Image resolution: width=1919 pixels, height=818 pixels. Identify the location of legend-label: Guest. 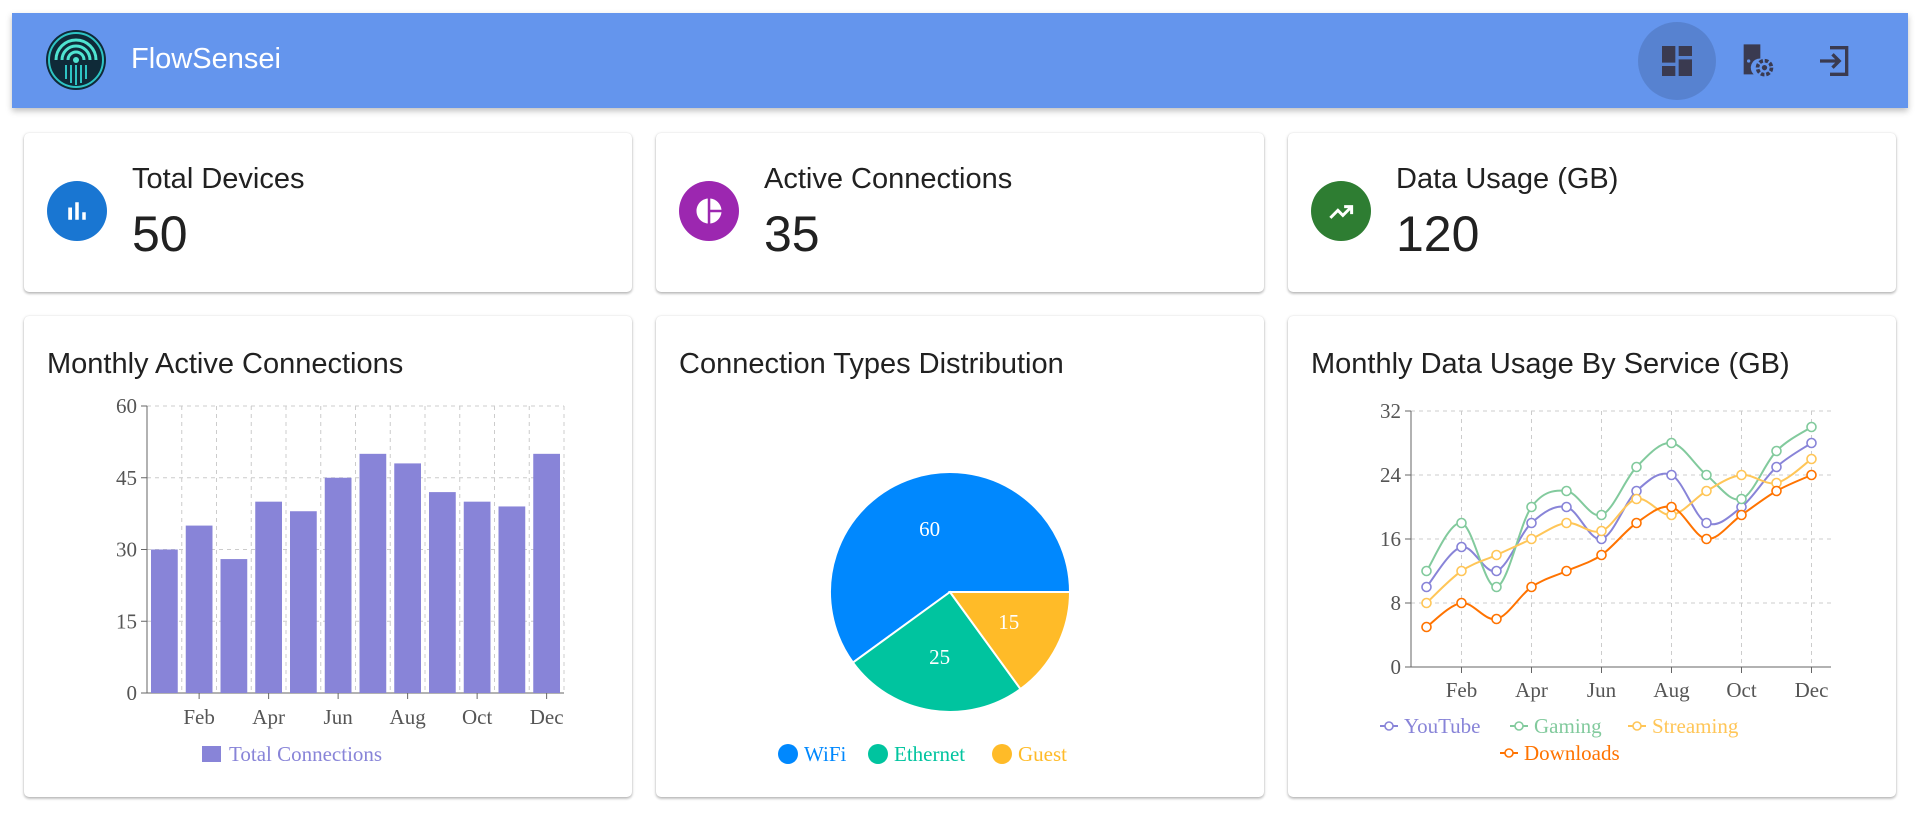
(1042, 754).